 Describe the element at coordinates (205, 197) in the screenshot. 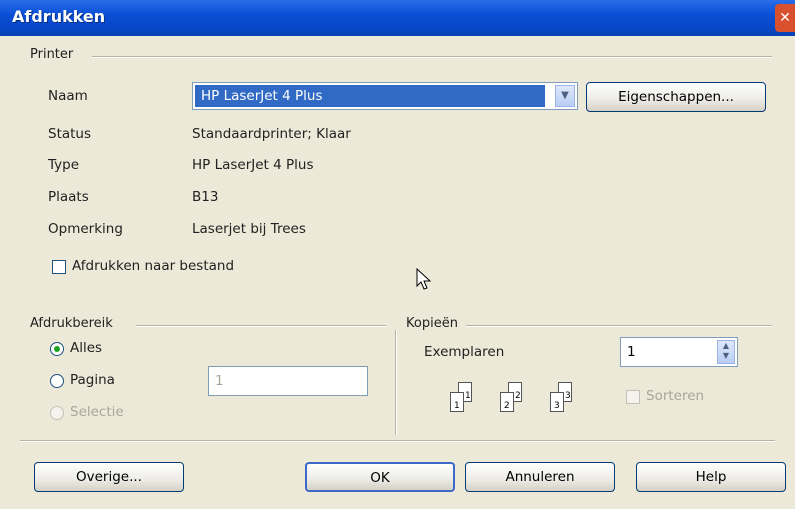

I see `location-value: B13` at that location.